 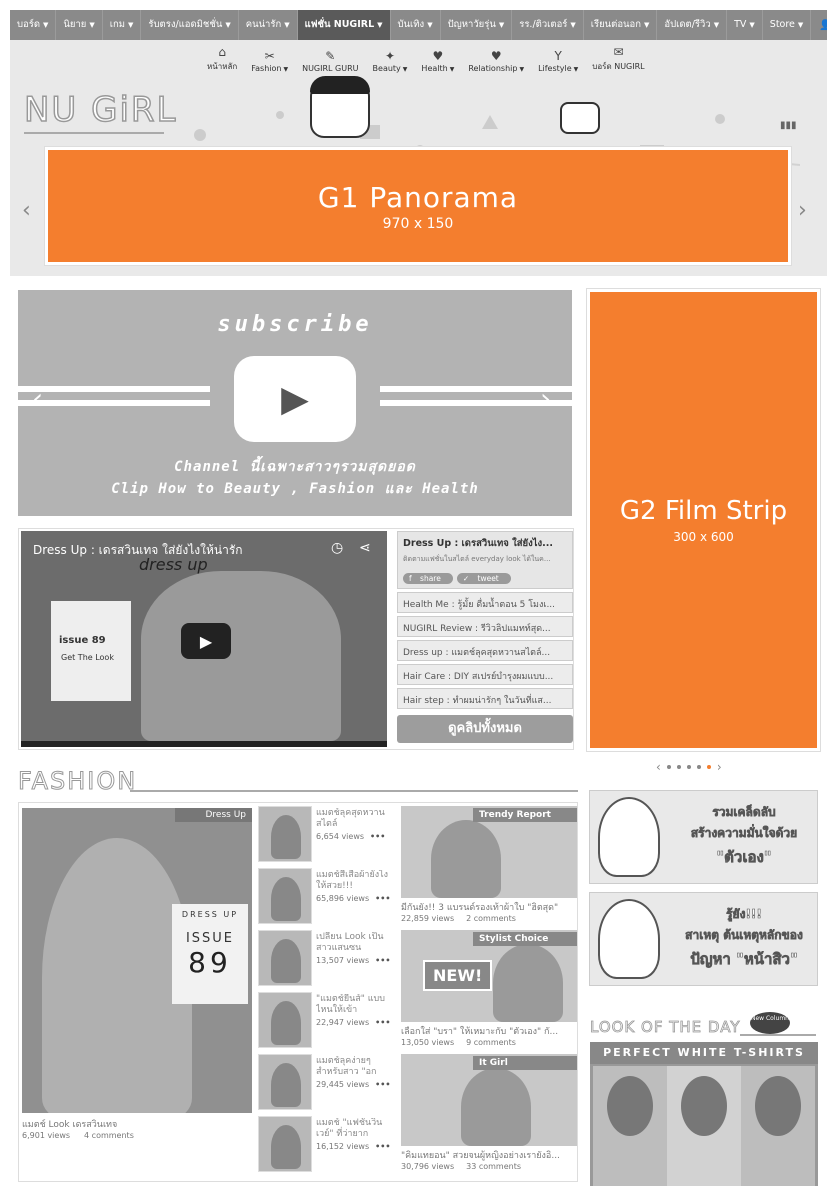 What do you see at coordinates (269, 60) in the screenshot?
I see `subnav-fashion: ✂ Fashion ▼` at bounding box center [269, 60].